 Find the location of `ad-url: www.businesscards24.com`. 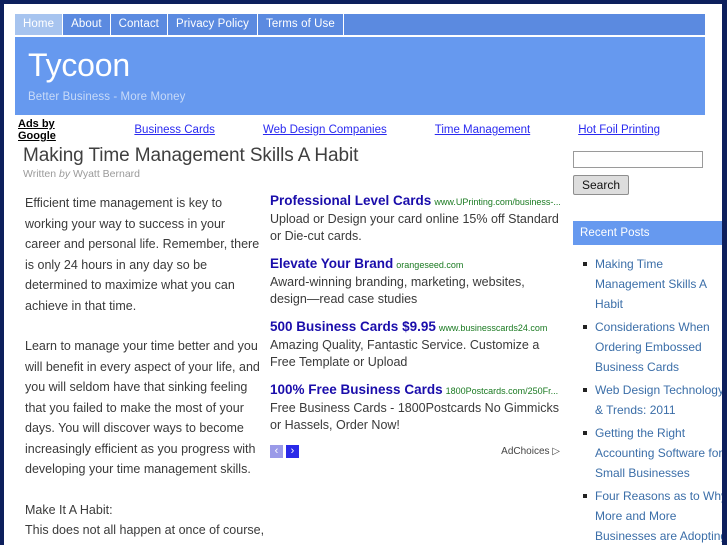

ad-url: www.businesscards24.com is located at coordinates (493, 328).